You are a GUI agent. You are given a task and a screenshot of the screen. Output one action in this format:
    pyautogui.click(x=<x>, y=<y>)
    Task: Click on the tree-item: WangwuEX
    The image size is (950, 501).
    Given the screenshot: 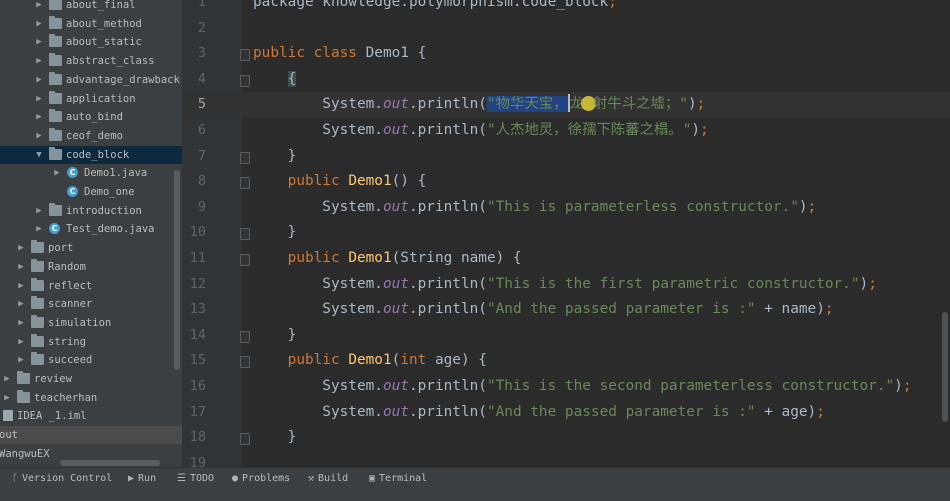 What is the action you would take?
    pyautogui.click(x=91, y=454)
    